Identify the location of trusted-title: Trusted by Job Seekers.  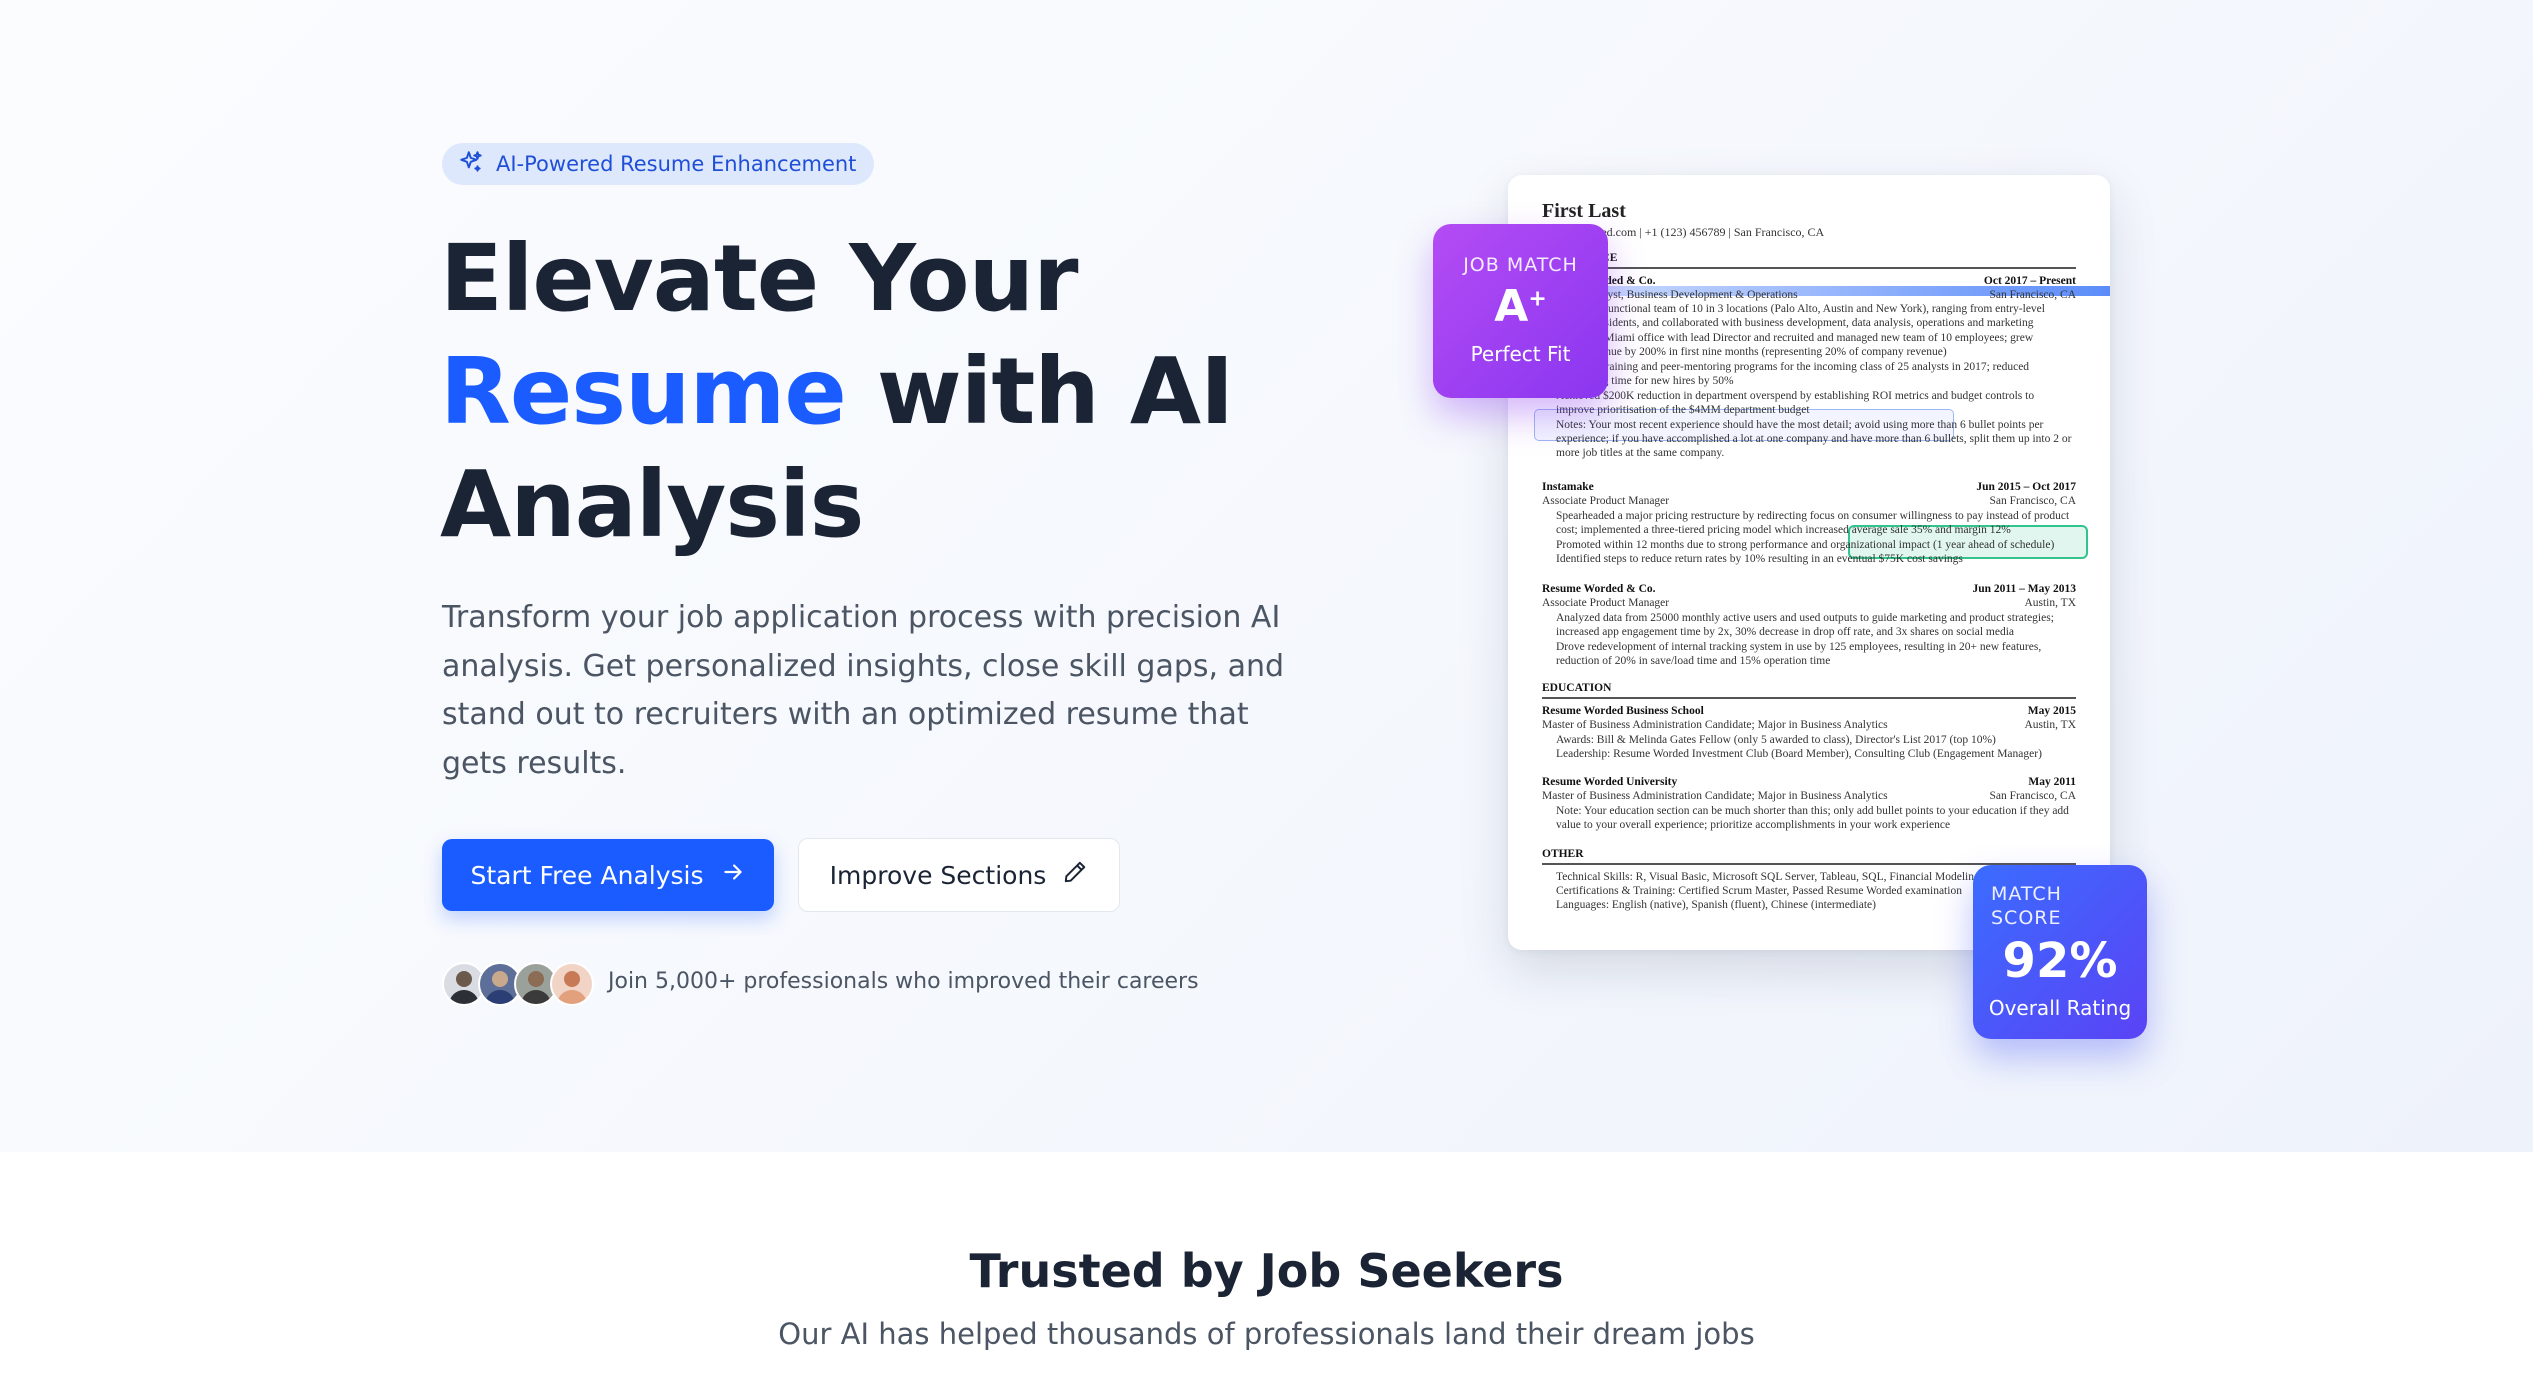
(1266, 1271).